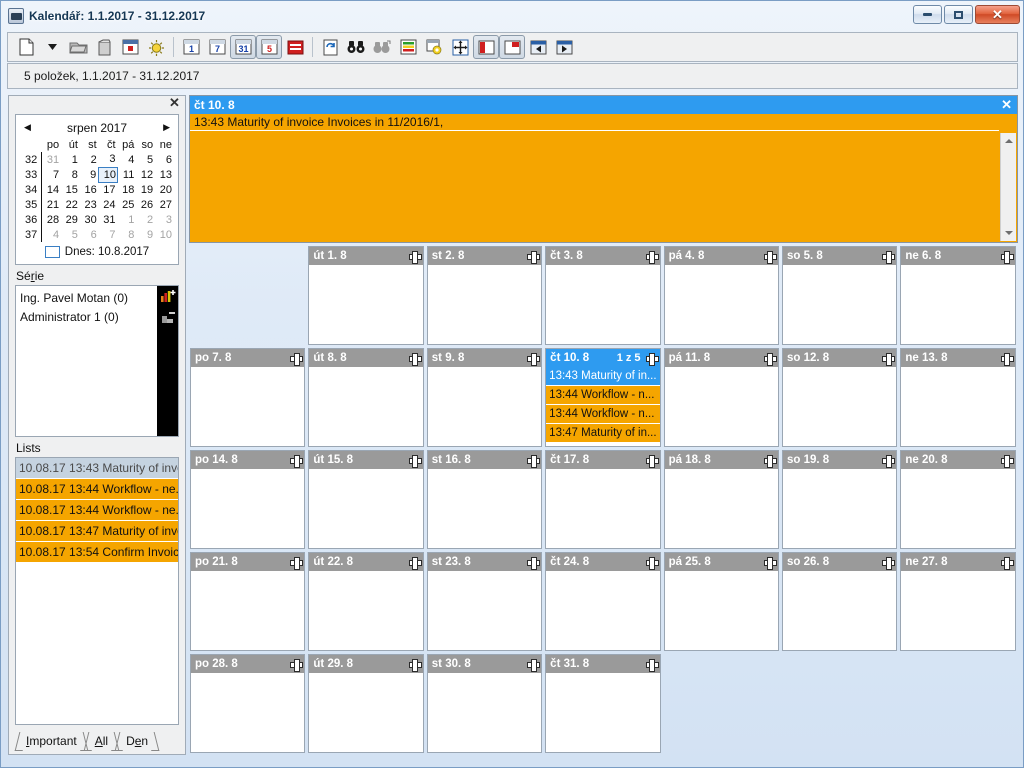 The image size is (1024, 768). What do you see at coordinates (108, 219) in the screenshot?
I see `mini-calendar-day-cell: 31` at bounding box center [108, 219].